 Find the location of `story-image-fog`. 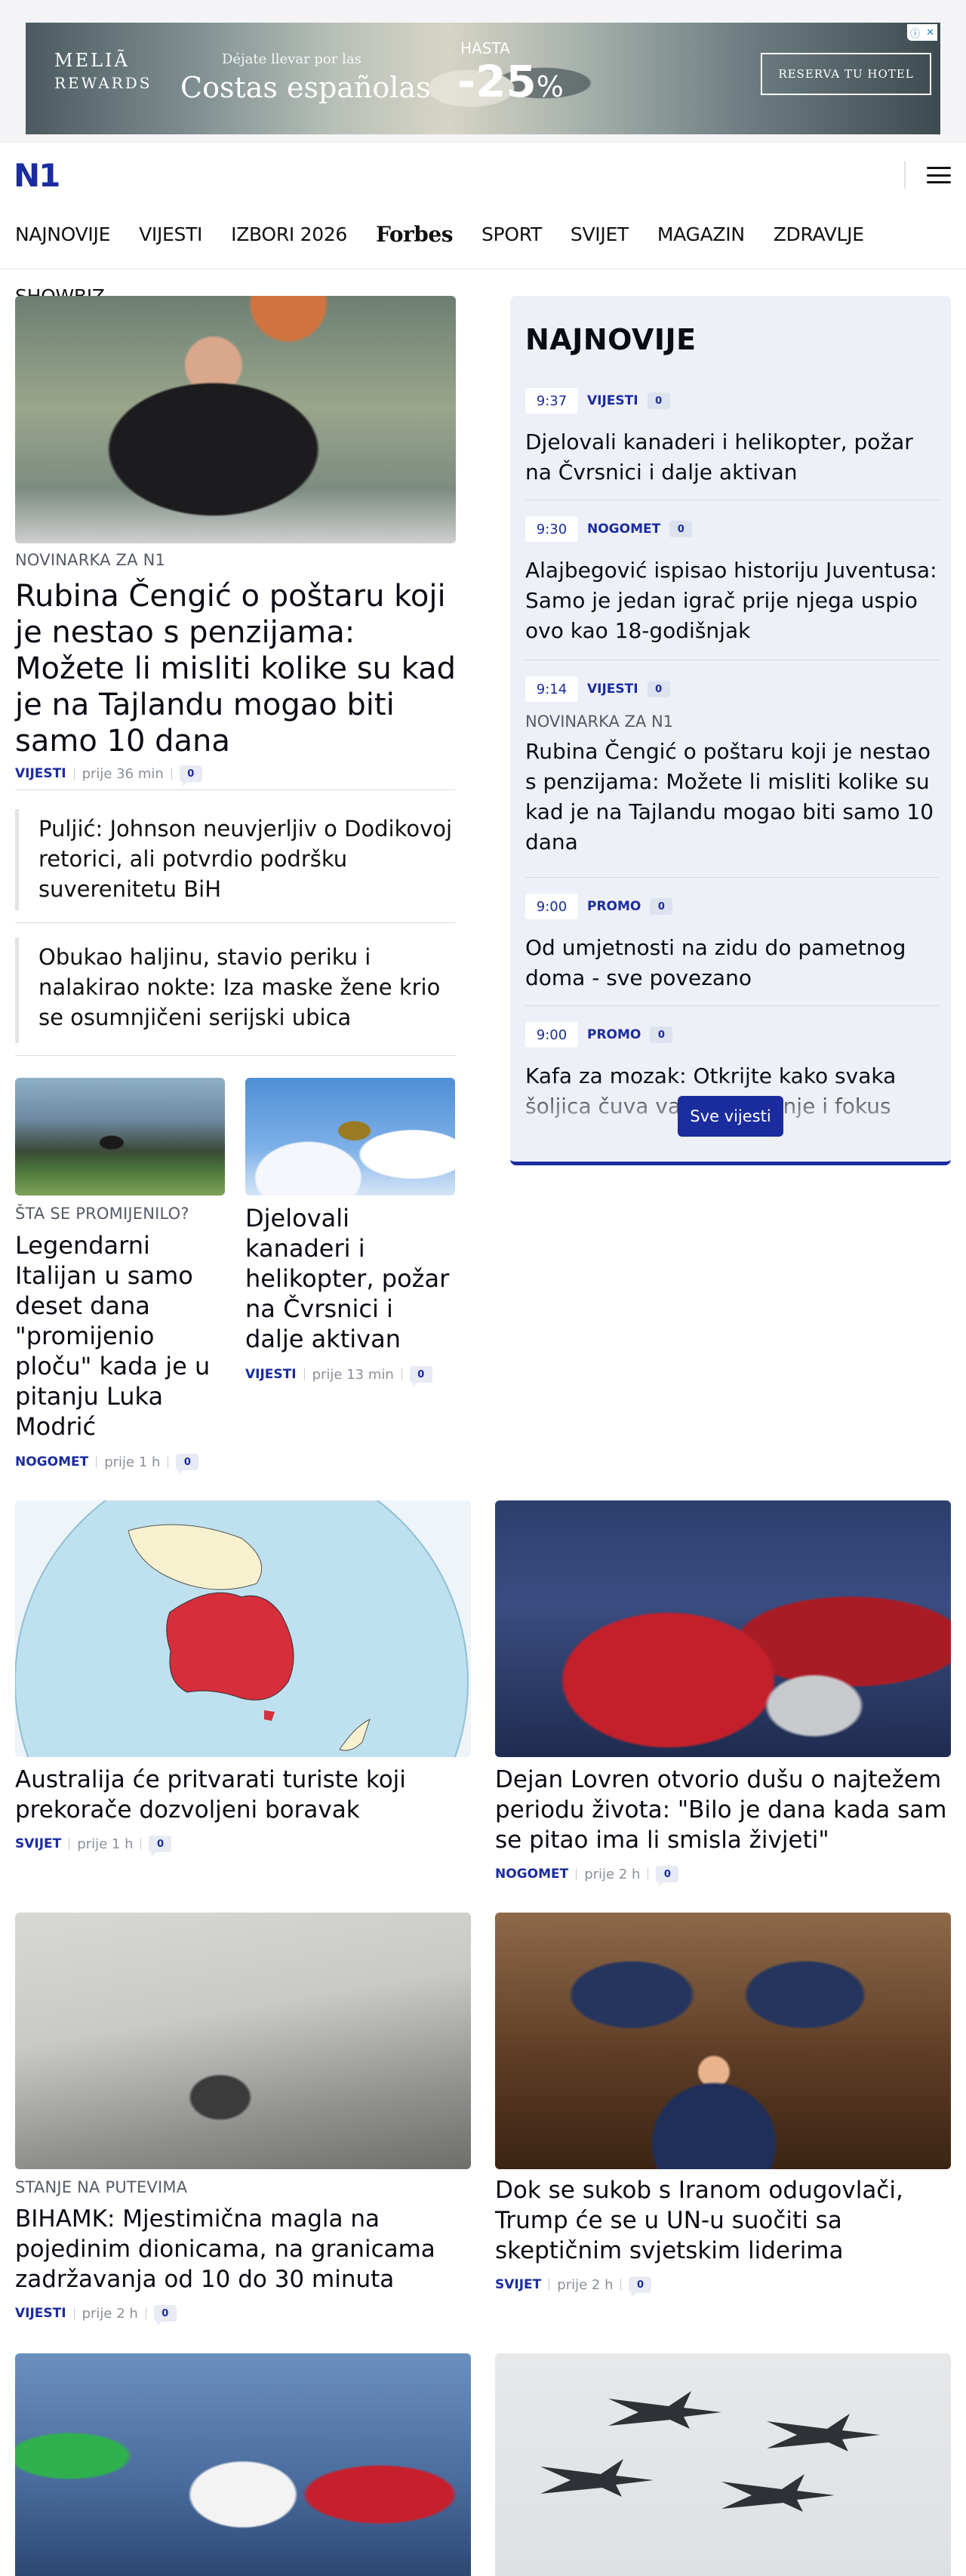

story-image-fog is located at coordinates (243, 2041).